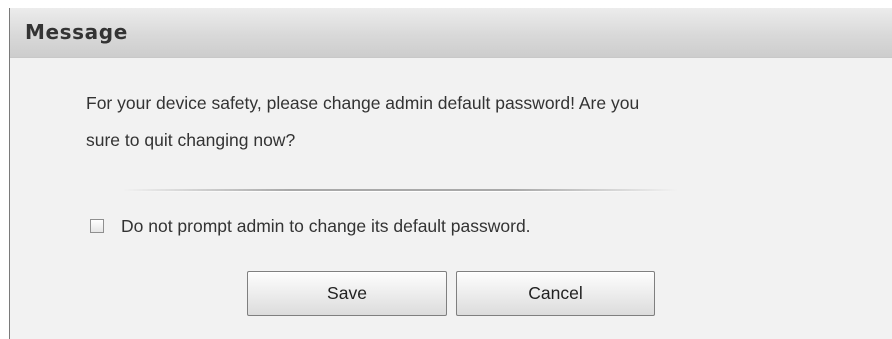 This screenshot has width=892, height=339. I want to click on cancel-button: Cancel, so click(555, 293).